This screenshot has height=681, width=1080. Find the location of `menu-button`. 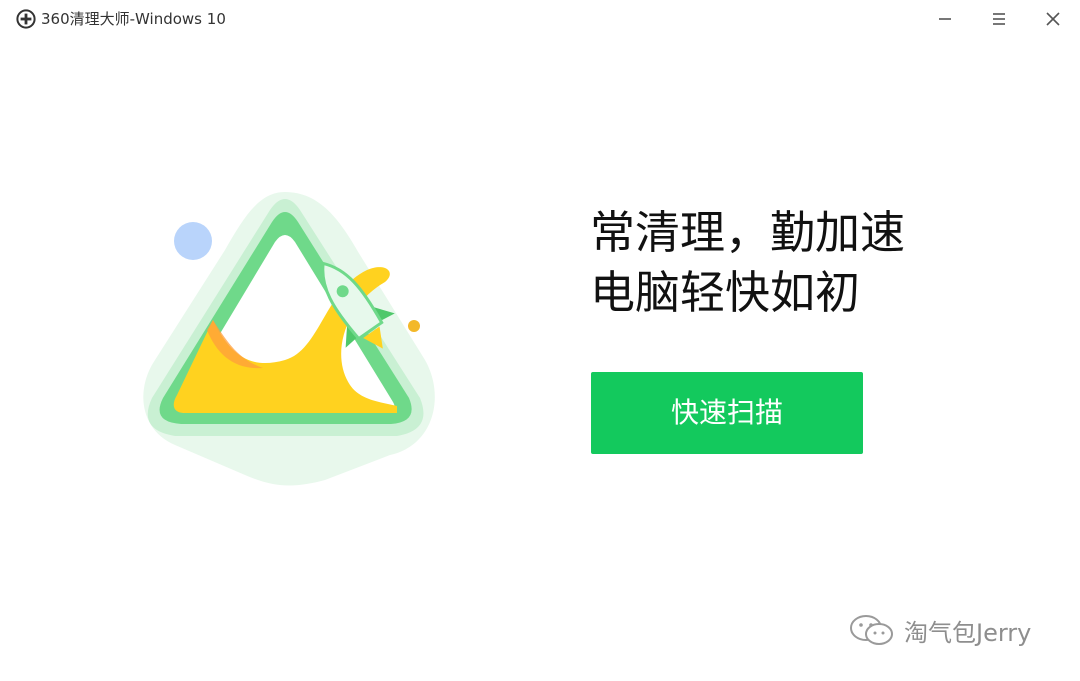

menu-button is located at coordinates (999, 19).